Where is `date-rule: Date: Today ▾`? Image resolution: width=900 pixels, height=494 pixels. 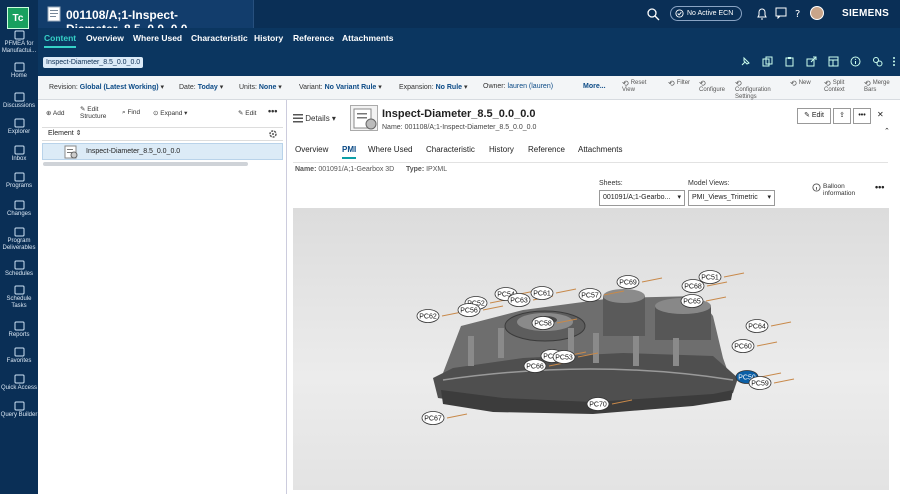 date-rule: Date: Today ▾ is located at coordinates (201, 87).